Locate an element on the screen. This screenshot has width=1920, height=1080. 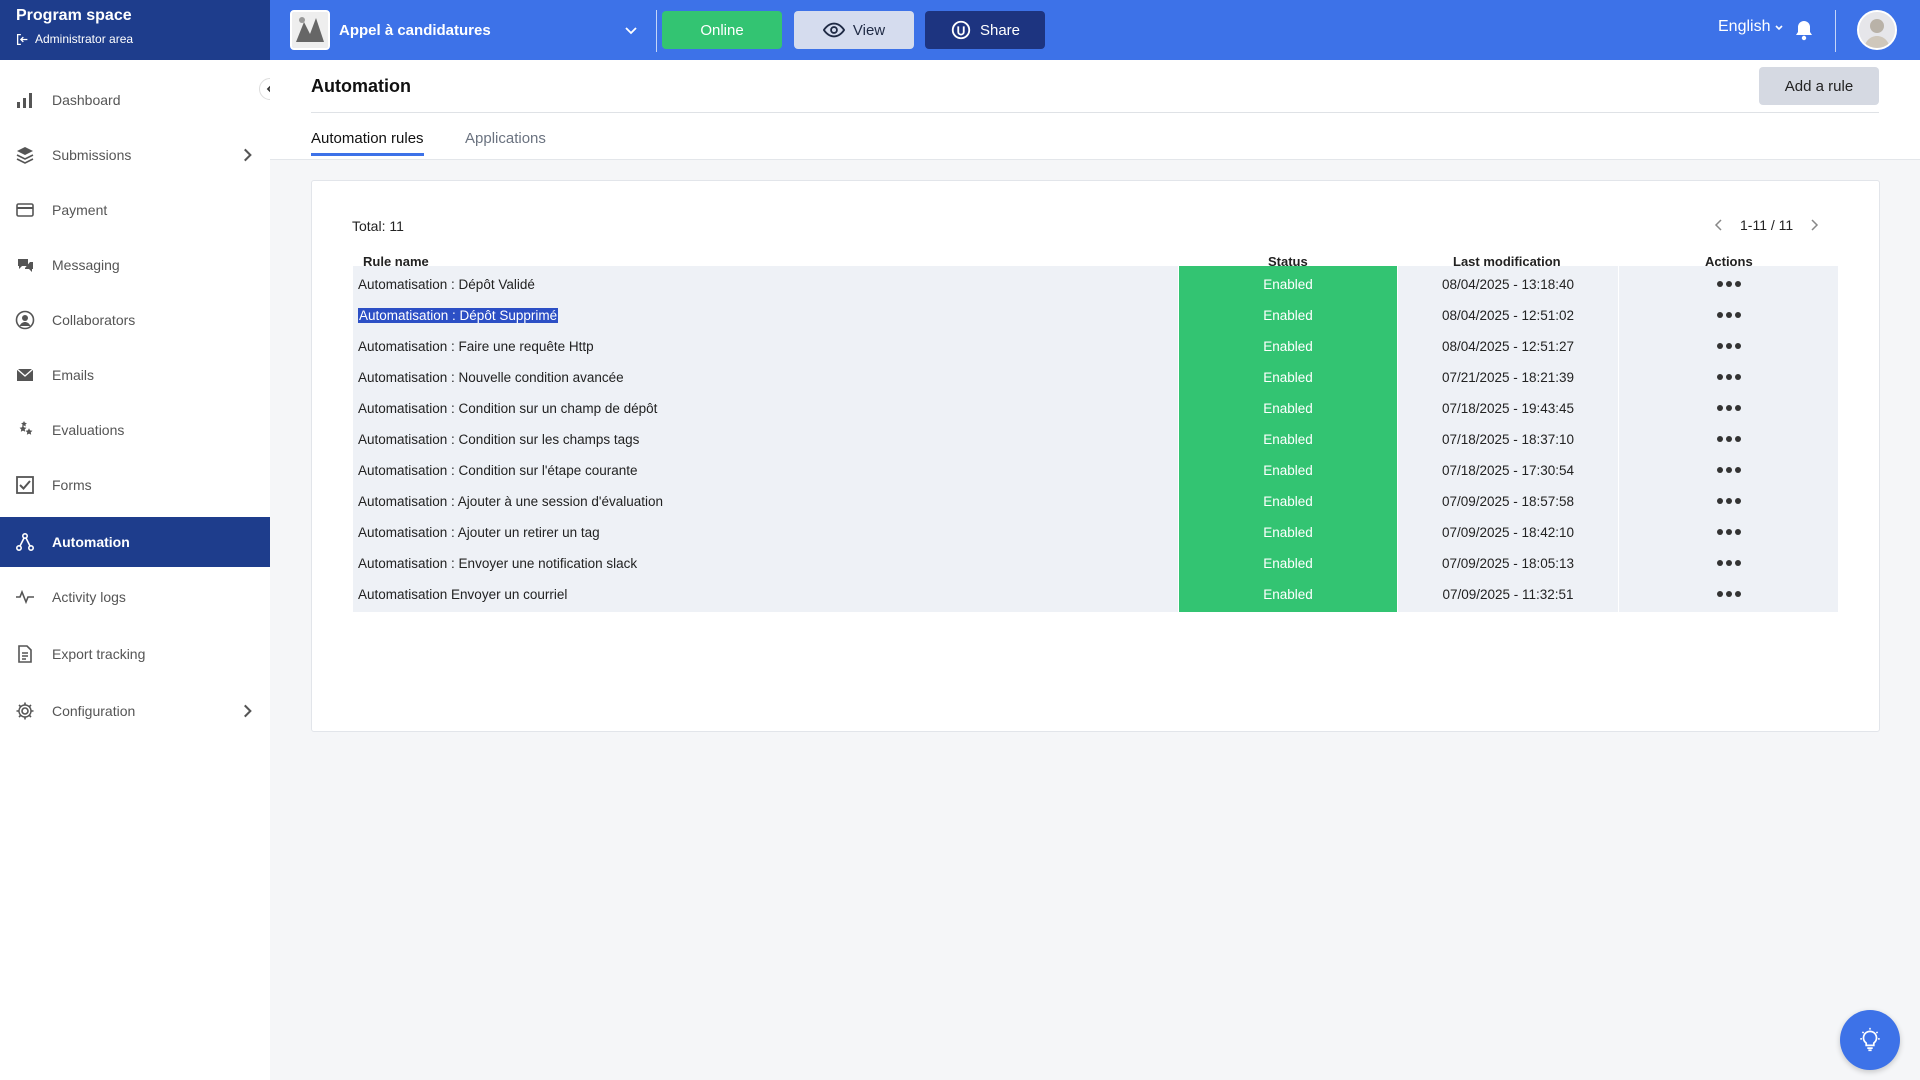
chevron-left-icon is located at coordinates (1719, 225).